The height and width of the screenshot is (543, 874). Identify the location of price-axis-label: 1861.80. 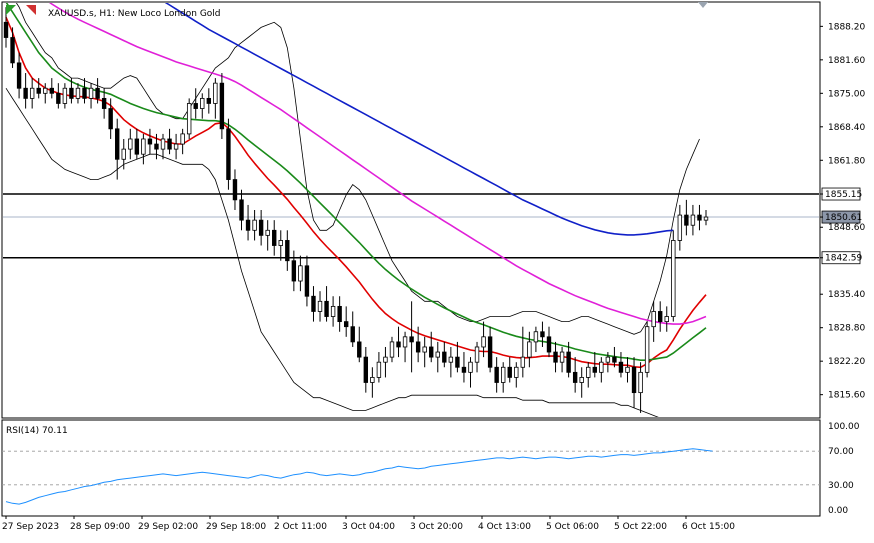
(846, 161).